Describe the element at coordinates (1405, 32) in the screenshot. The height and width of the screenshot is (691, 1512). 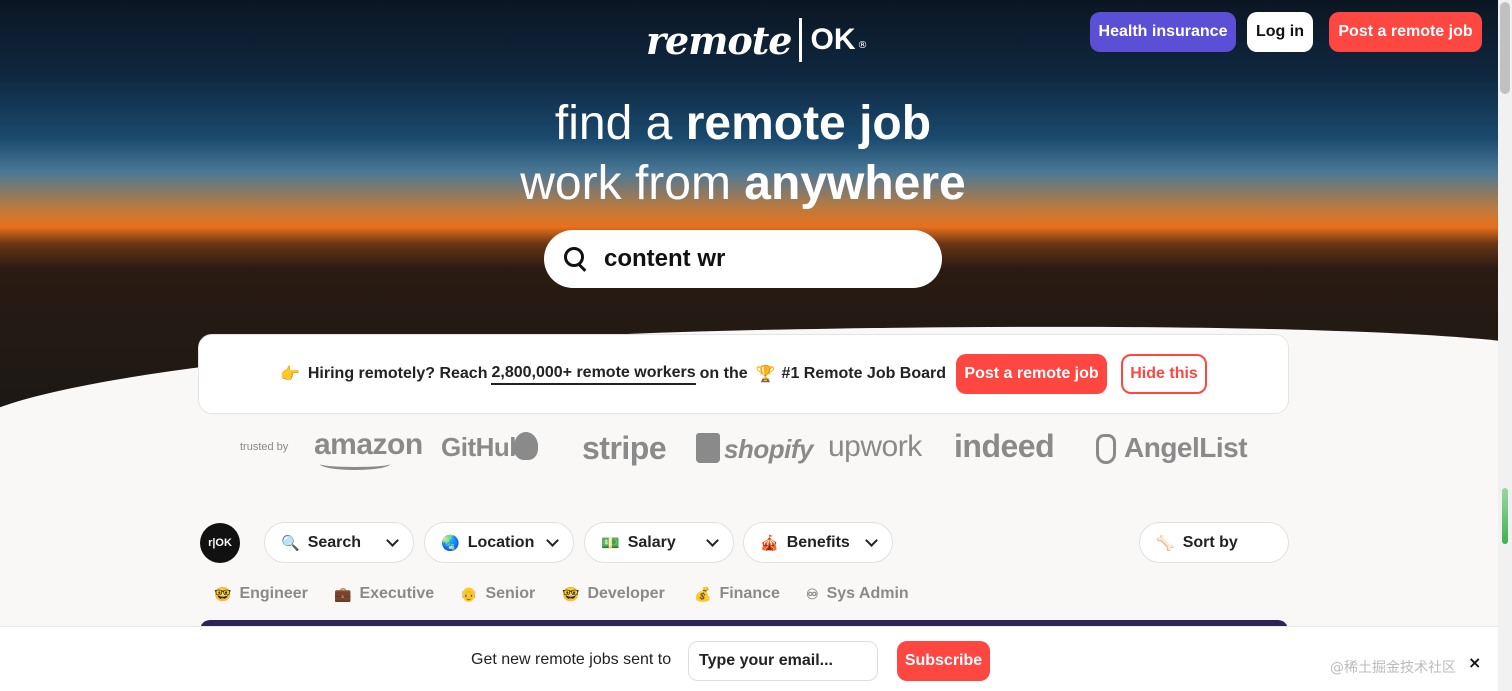
I see `post-job-button: Post a remote job` at that location.